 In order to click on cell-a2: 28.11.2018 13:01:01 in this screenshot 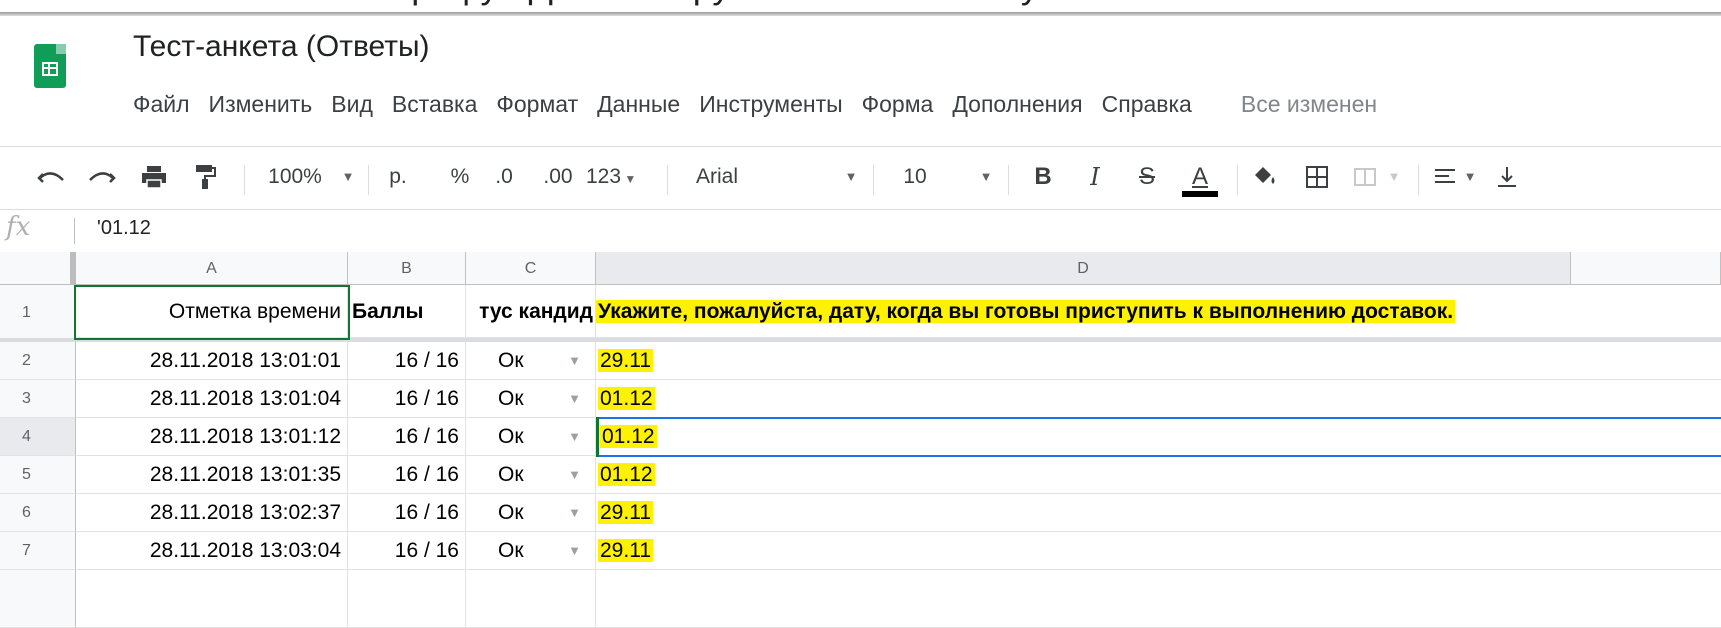, I will do `click(212, 361)`.